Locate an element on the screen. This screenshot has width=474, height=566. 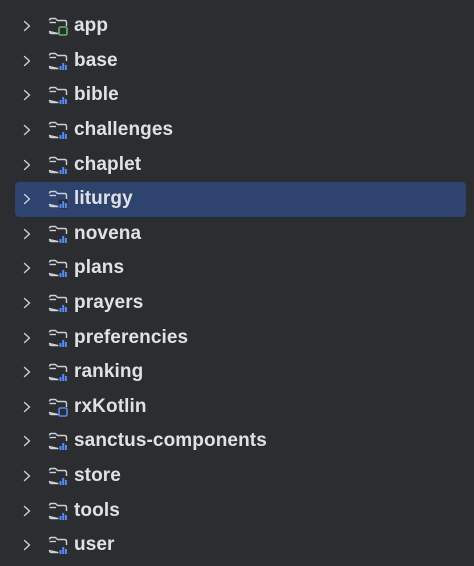
tree-item-rxKotlin: rxKotlin is located at coordinates (237, 407).